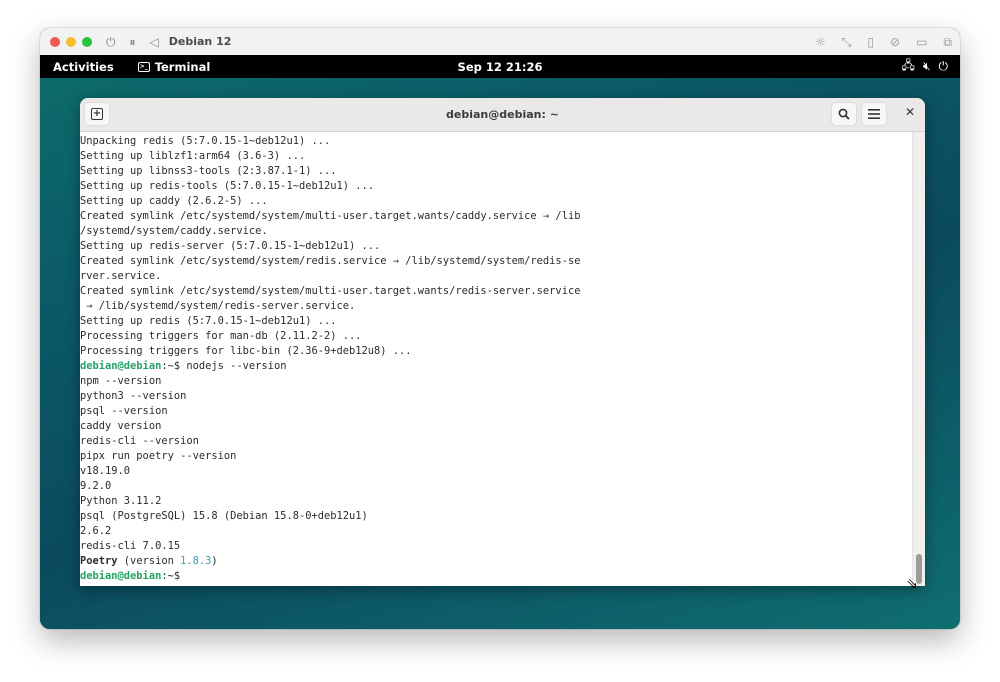 This screenshot has height=682, width=1000. I want to click on terminal-title: debian@debian: ~, so click(502, 114).